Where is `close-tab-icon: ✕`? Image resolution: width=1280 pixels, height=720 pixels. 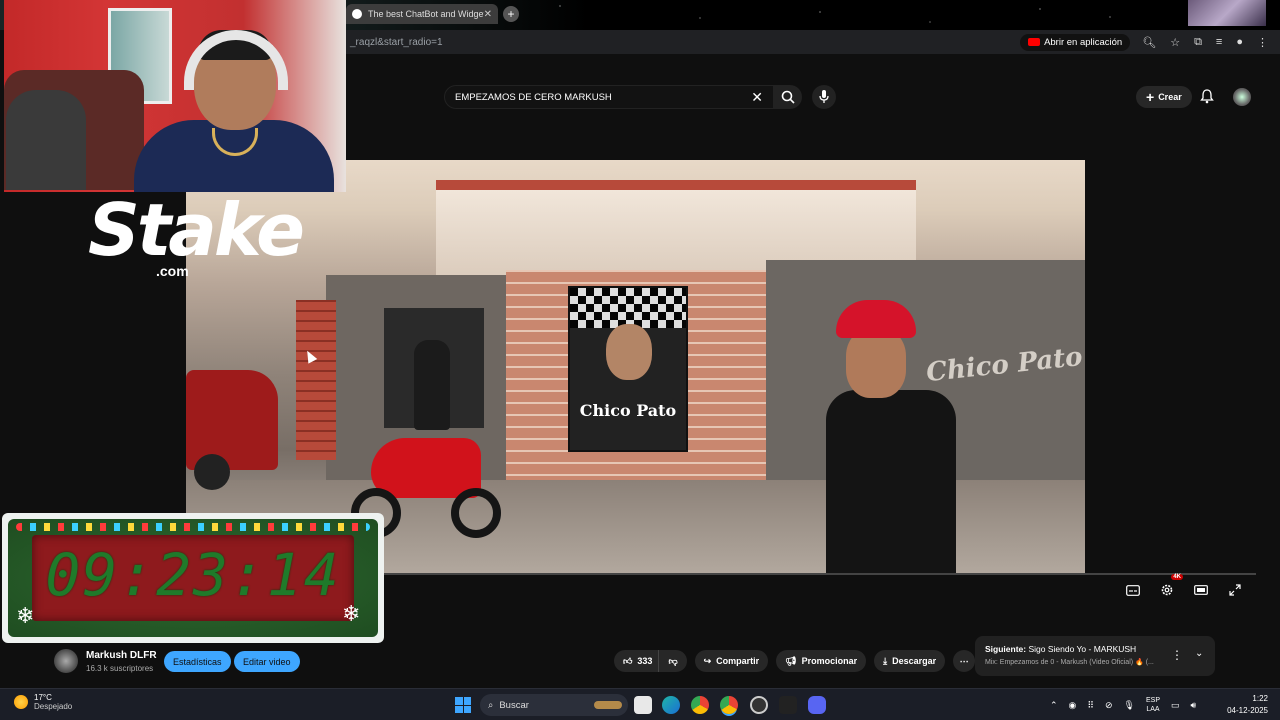
close-tab-icon: ✕ is located at coordinates (488, 14).